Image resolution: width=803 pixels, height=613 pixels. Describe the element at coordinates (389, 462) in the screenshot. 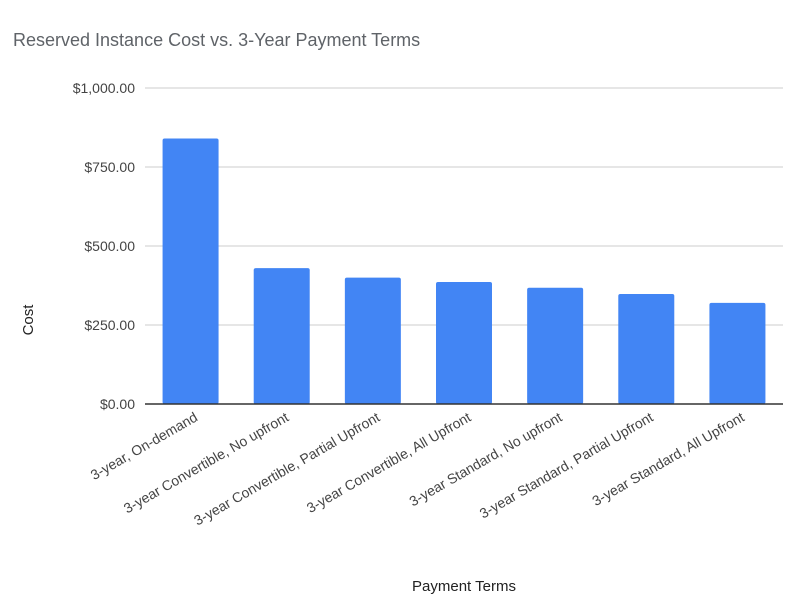

I see `x-tick-label: 3-year Convertible, All Upfront` at that location.